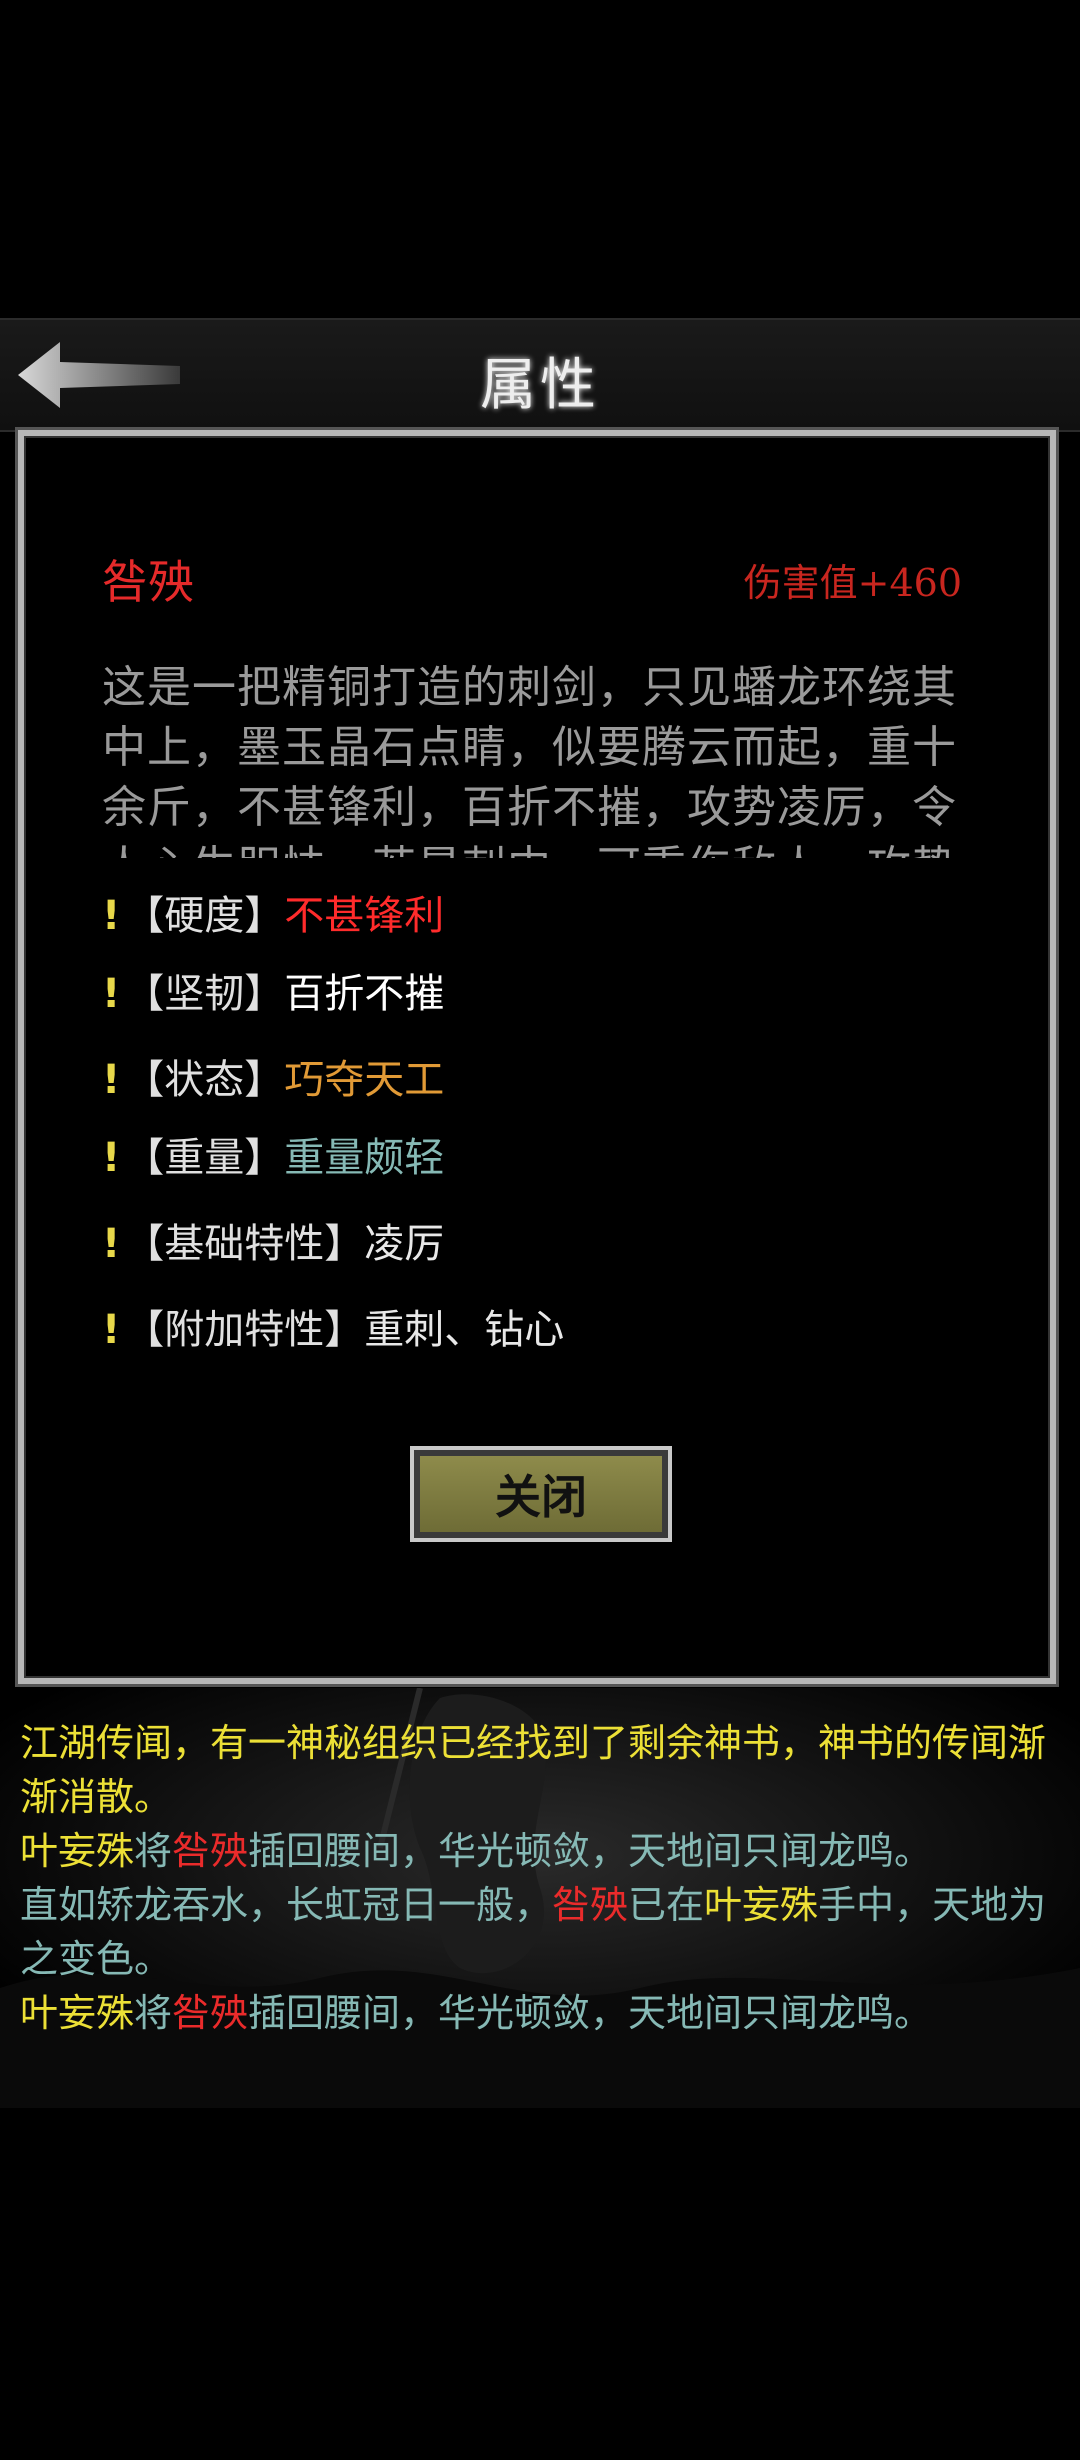 The width and height of the screenshot is (1080, 2460). I want to click on attr-key: 【状态】, so click(204, 1080).